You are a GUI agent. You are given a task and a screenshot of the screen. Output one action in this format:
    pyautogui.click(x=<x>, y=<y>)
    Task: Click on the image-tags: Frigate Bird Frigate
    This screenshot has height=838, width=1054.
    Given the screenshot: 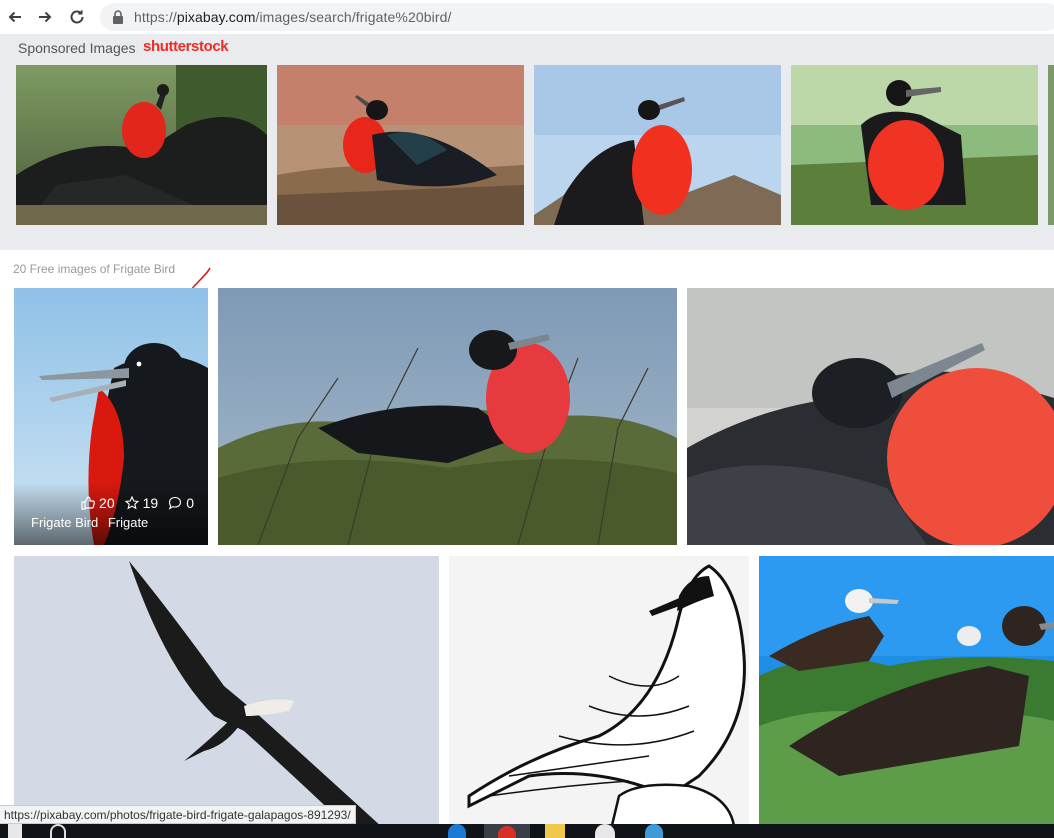 What is the action you would take?
    pyautogui.click(x=92, y=522)
    